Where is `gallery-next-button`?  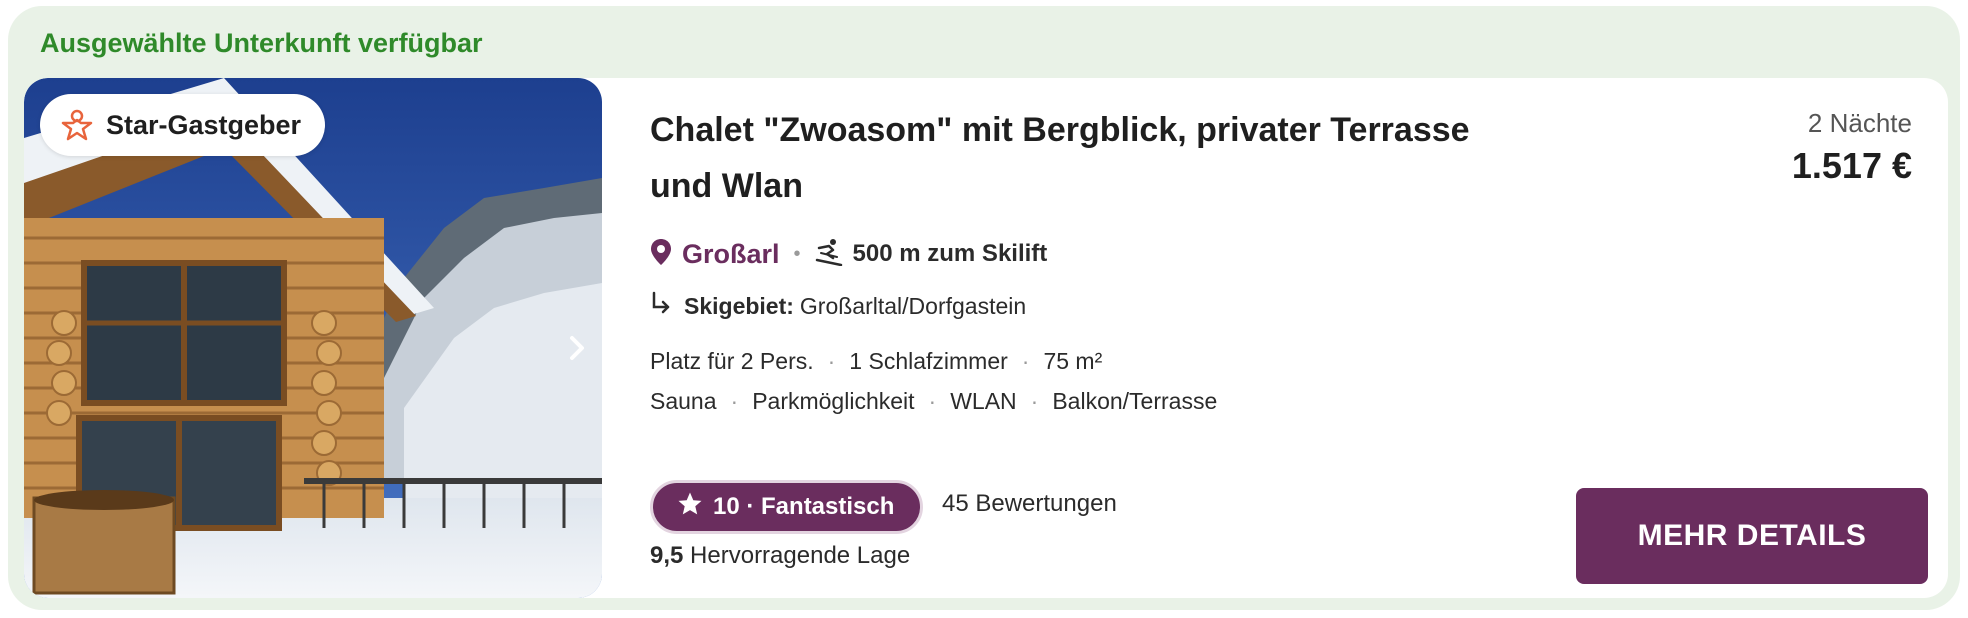
gallery-next-button is located at coordinates (577, 348).